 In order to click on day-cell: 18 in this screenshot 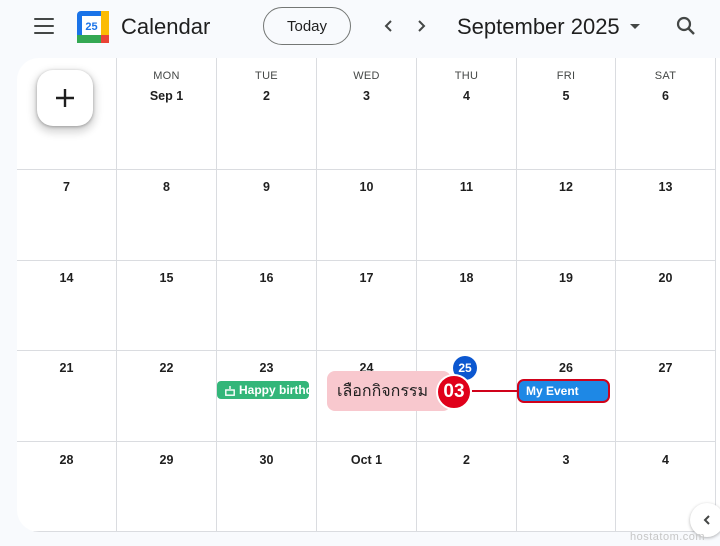, I will do `click(467, 306)`.